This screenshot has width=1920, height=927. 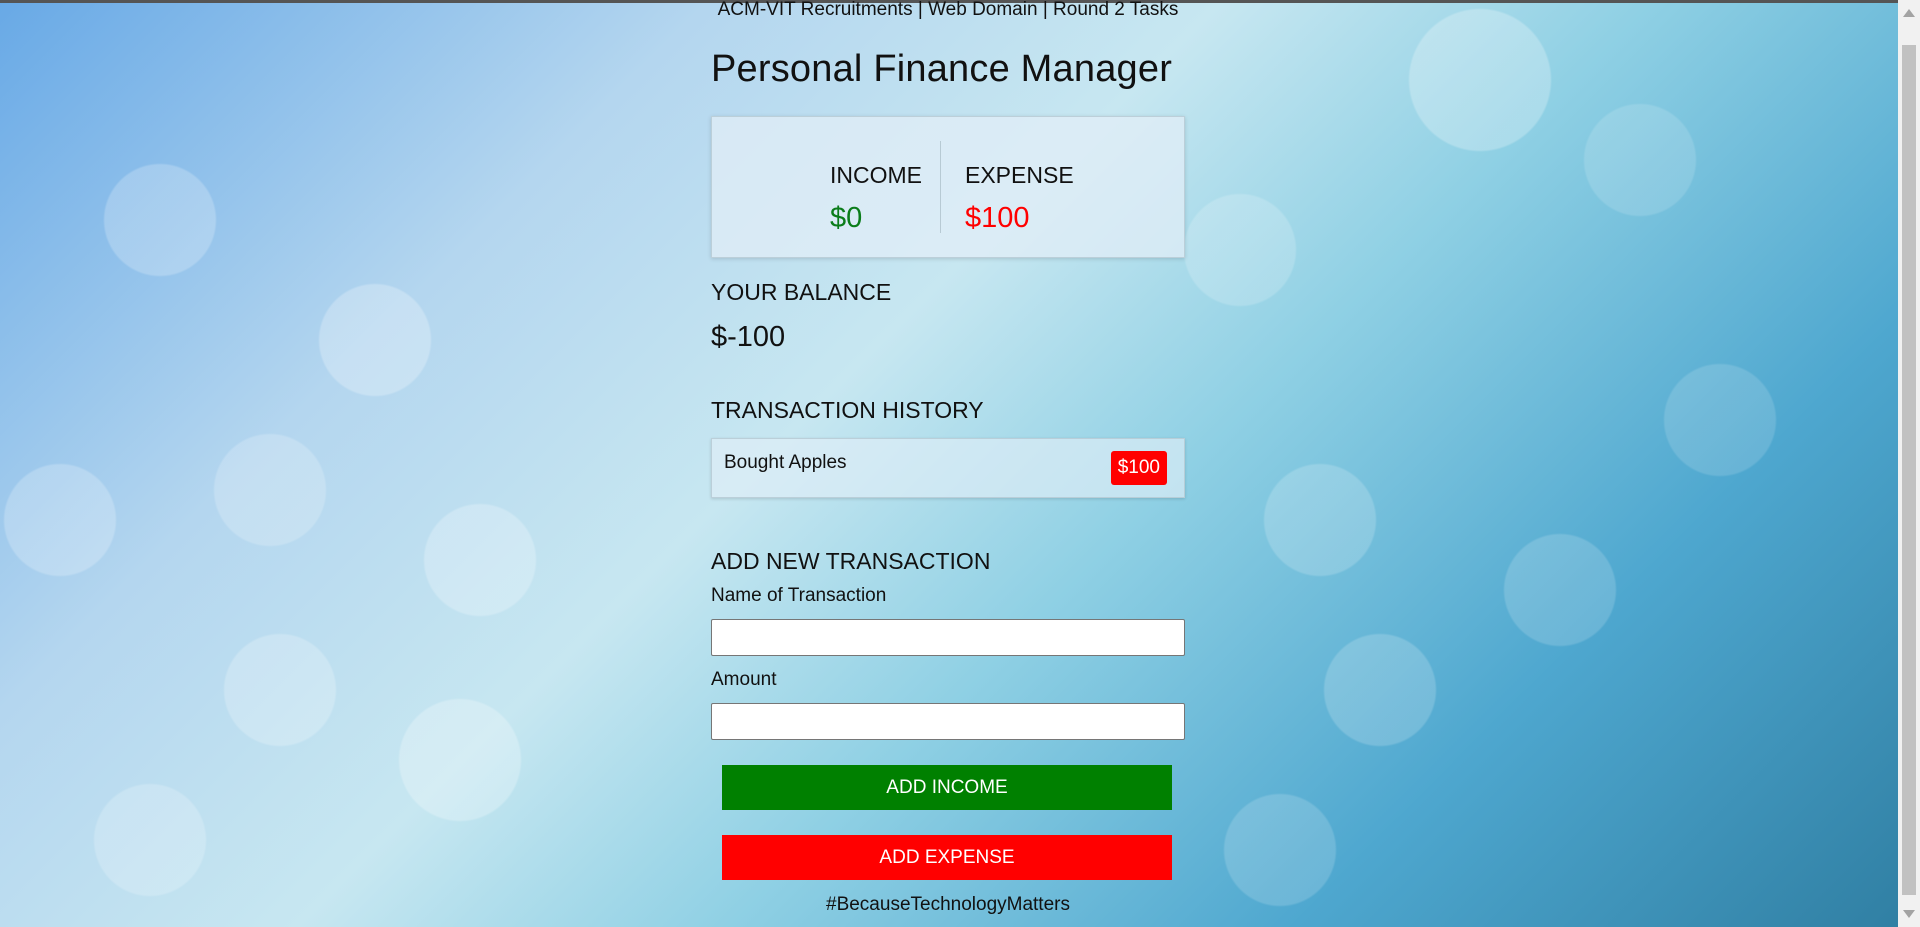 I want to click on balance-heading: YOUR BALANCE, so click(x=801, y=292).